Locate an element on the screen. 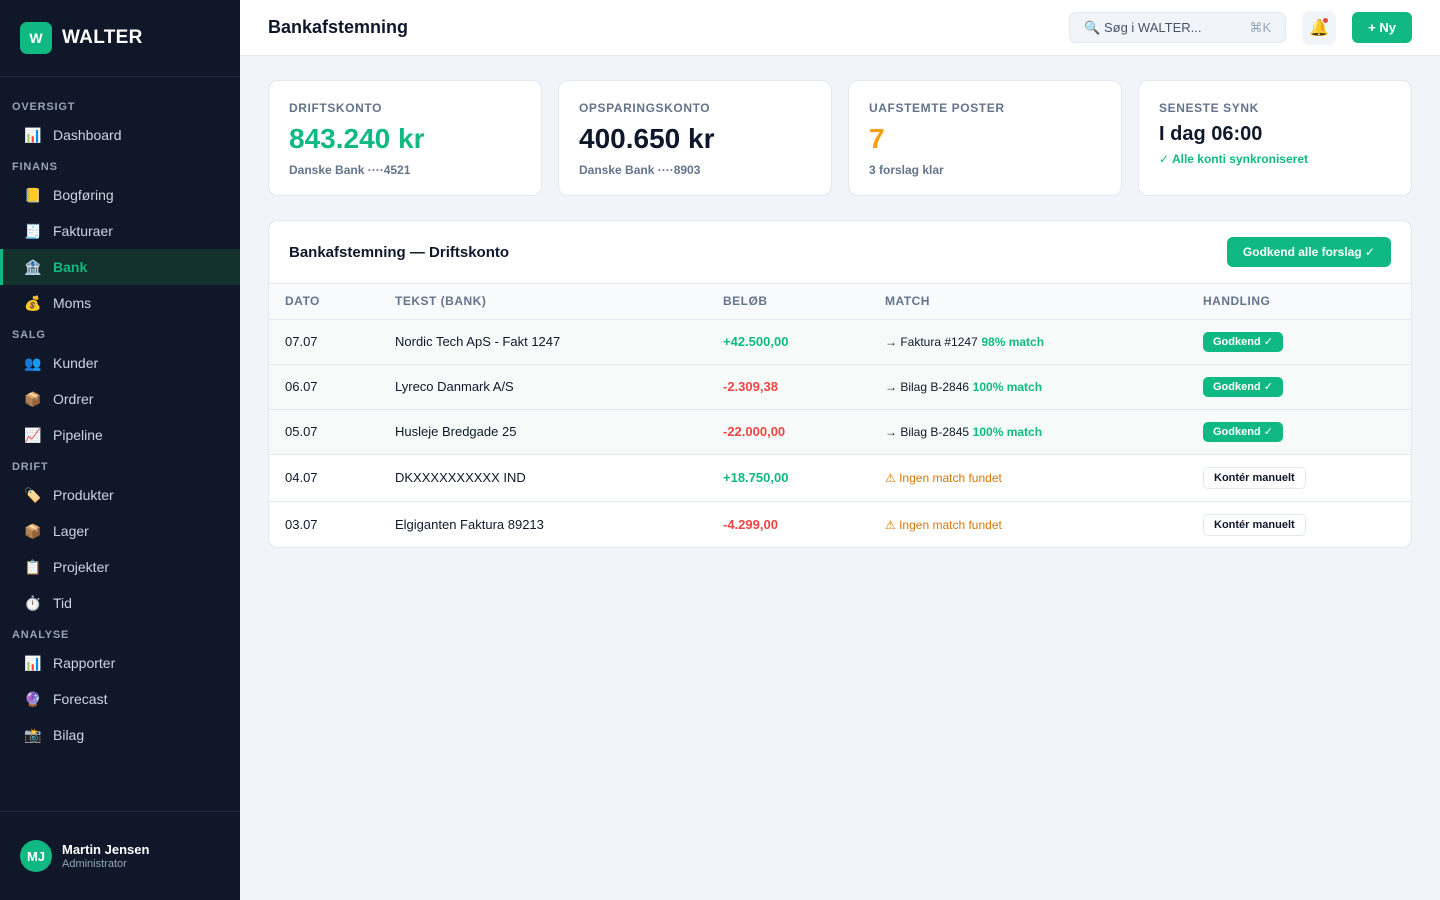  crystal-ball-icon: 🔮 is located at coordinates (33, 698).